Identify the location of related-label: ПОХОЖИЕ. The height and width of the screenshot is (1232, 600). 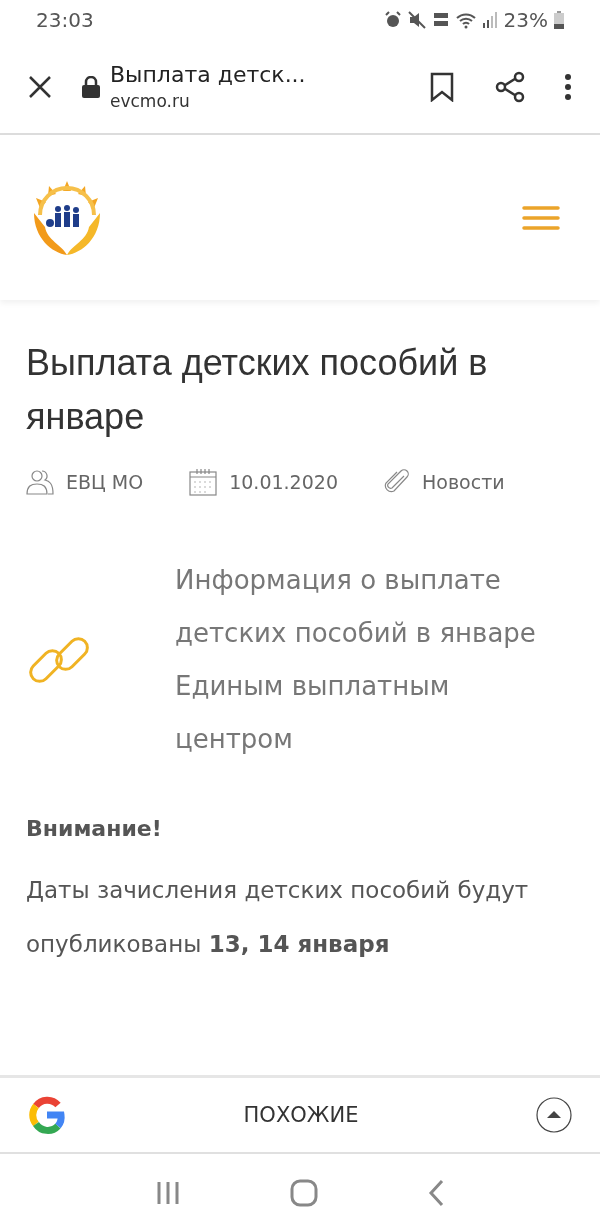
(301, 1115).